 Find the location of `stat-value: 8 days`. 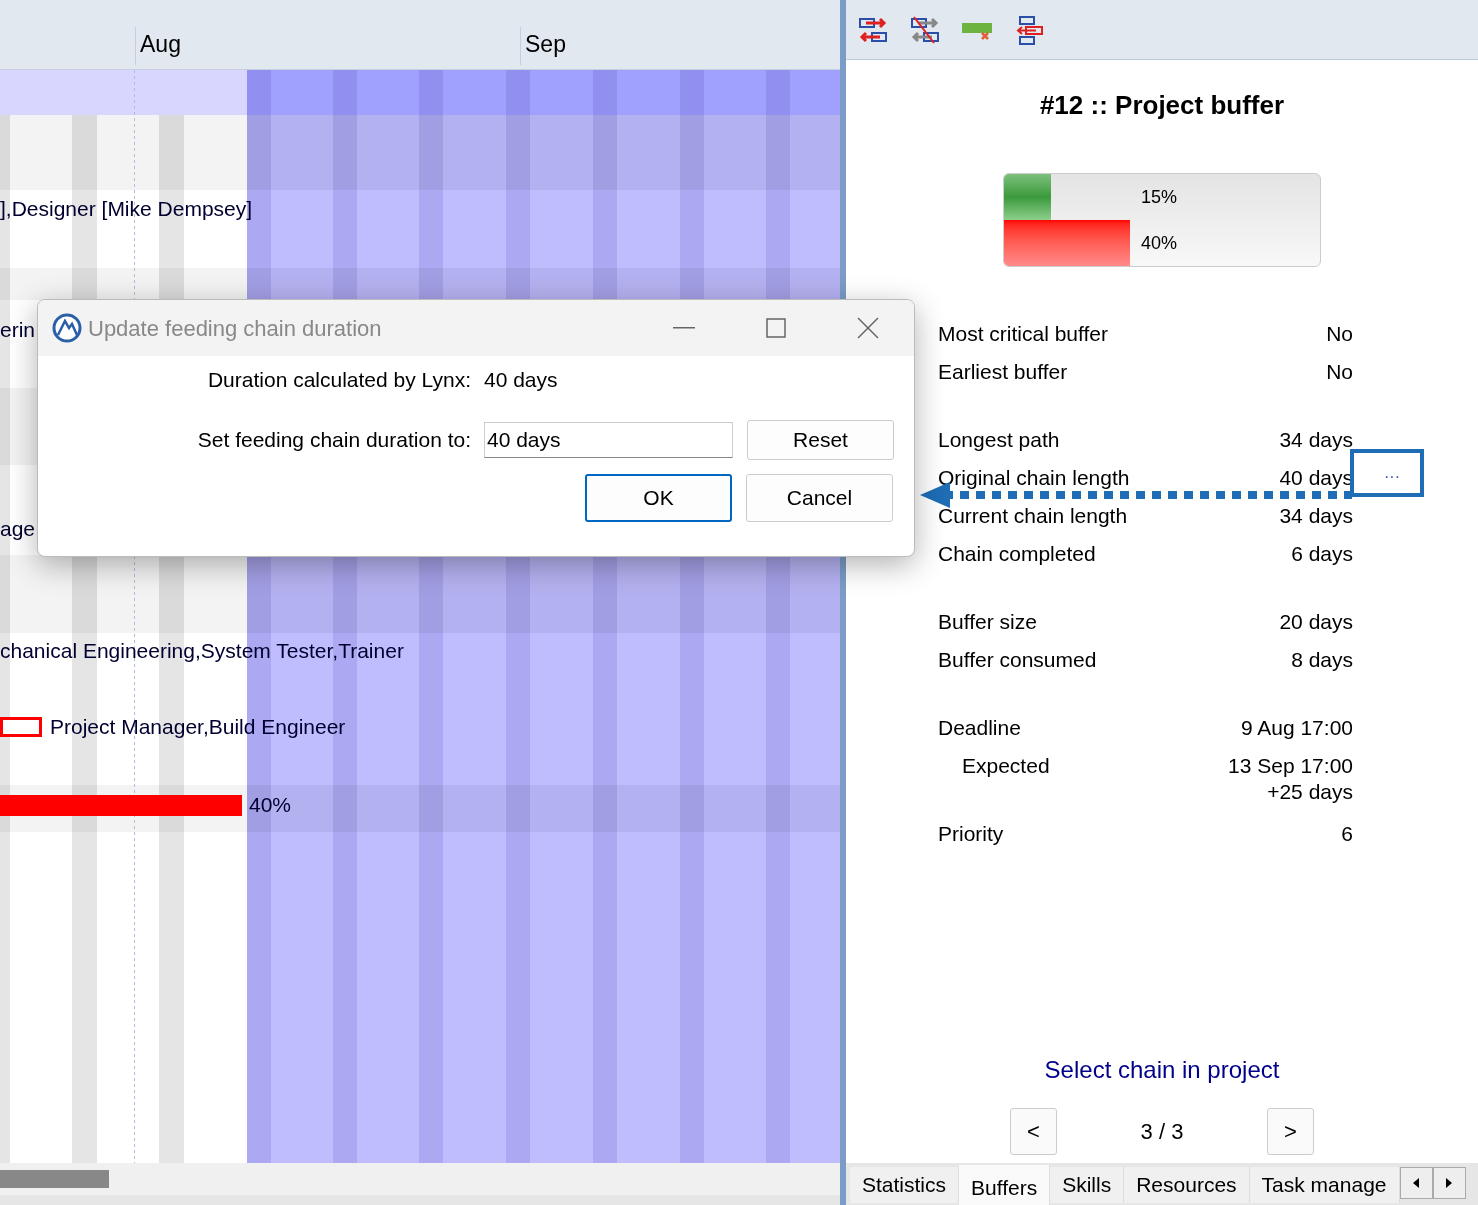

stat-value: 8 days is located at coordinates (1322, 660).